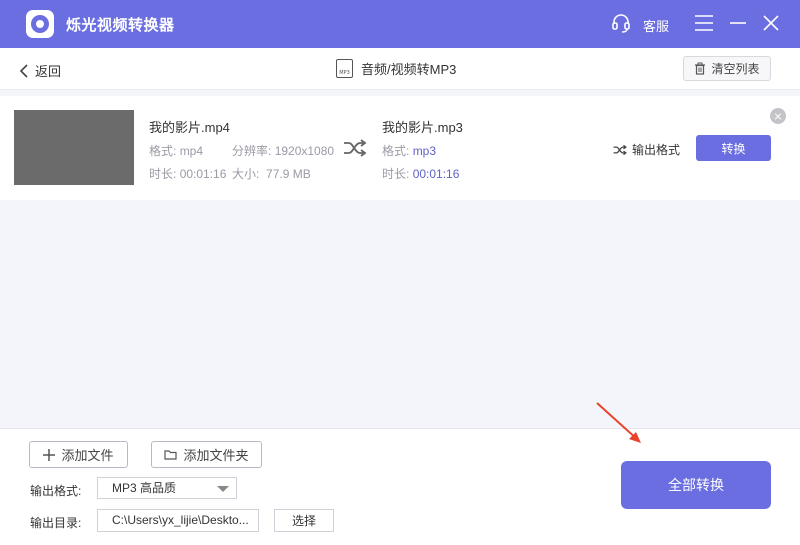 This screenshot has height=545, width=800. What do you see at coordinates (400, 24) in the screenshot?
I see `title-bar: 烁光视频转换器 客服` at bounding box center [400, 24].